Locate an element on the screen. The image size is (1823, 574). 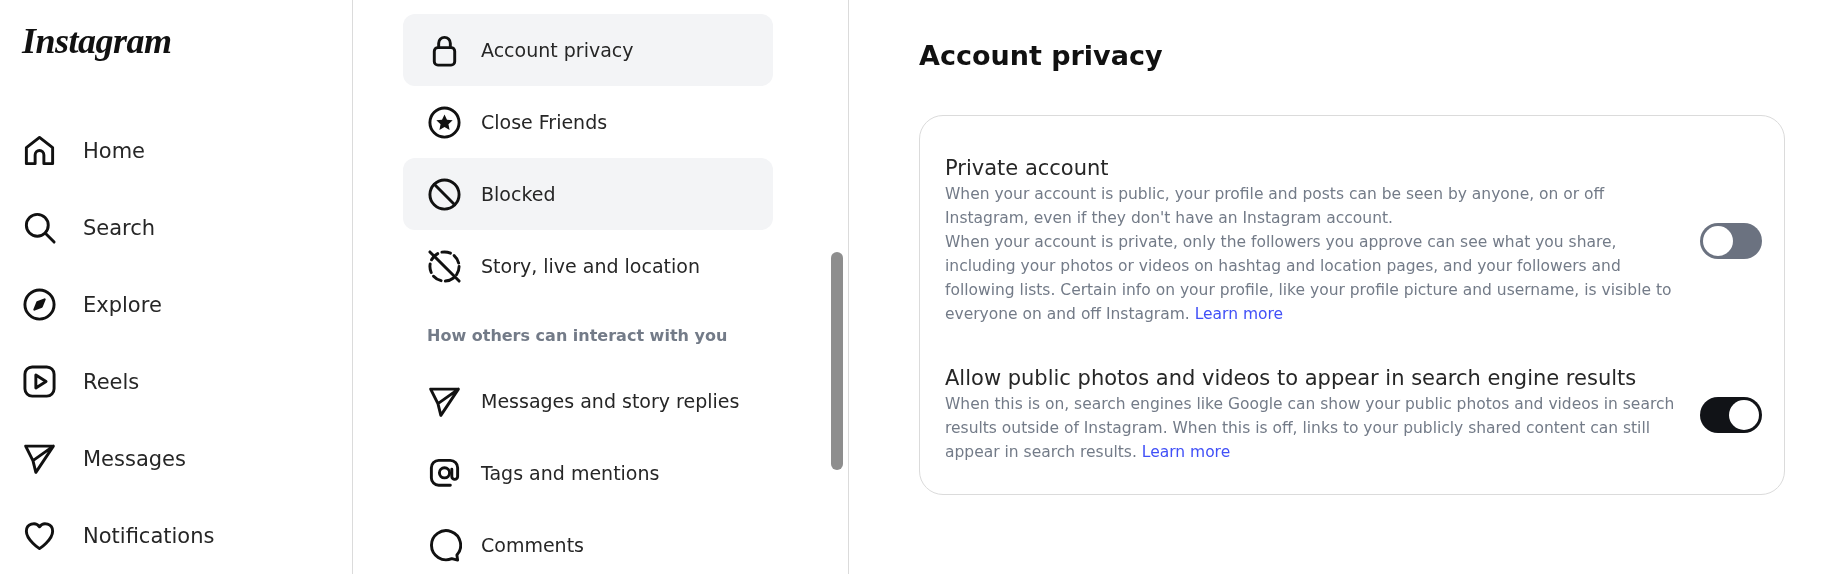
option-description: When this is on, search engines like Google can show your public photos and videos in search results outside of Instagram. When this is off, links to your publicly shared content can still appear in search results. Learn more is located at coordinates (1310, 428).